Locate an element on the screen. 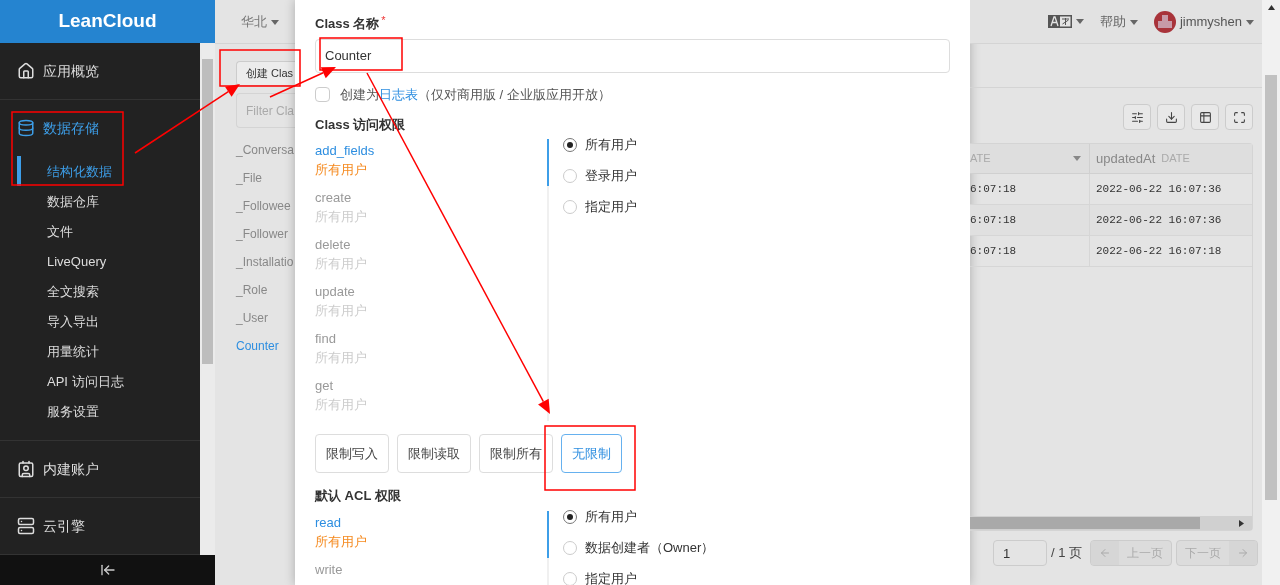 The height and width of the screenshot is (585, 1280). permission-item: read 所有用户 is located at coordinates (432, 534).